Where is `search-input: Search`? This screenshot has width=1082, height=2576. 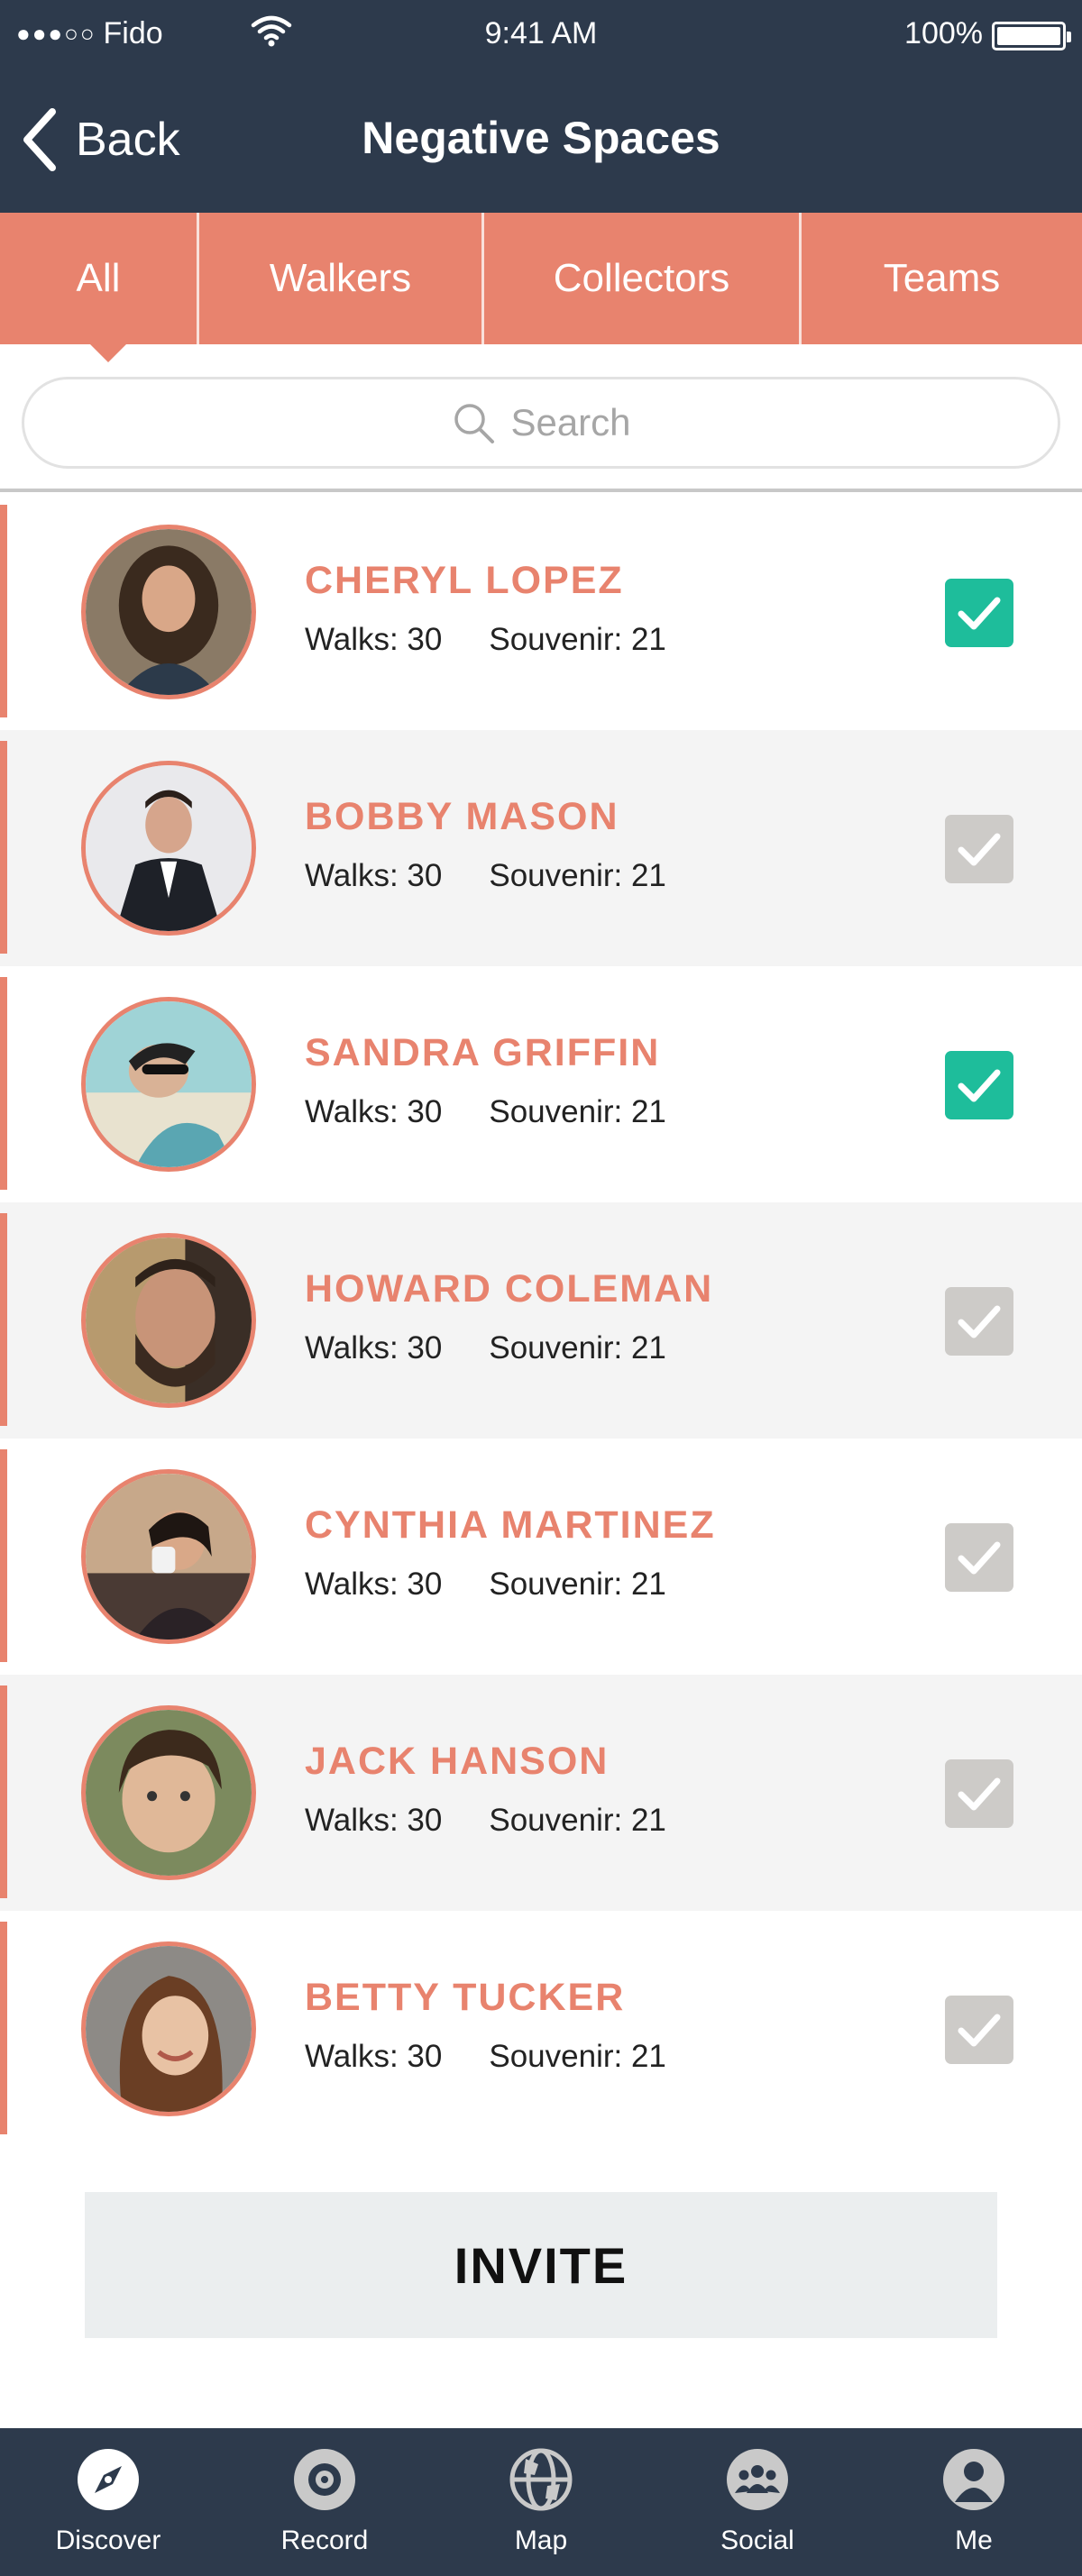 search-input: Search is located at coordinates (541, 423).